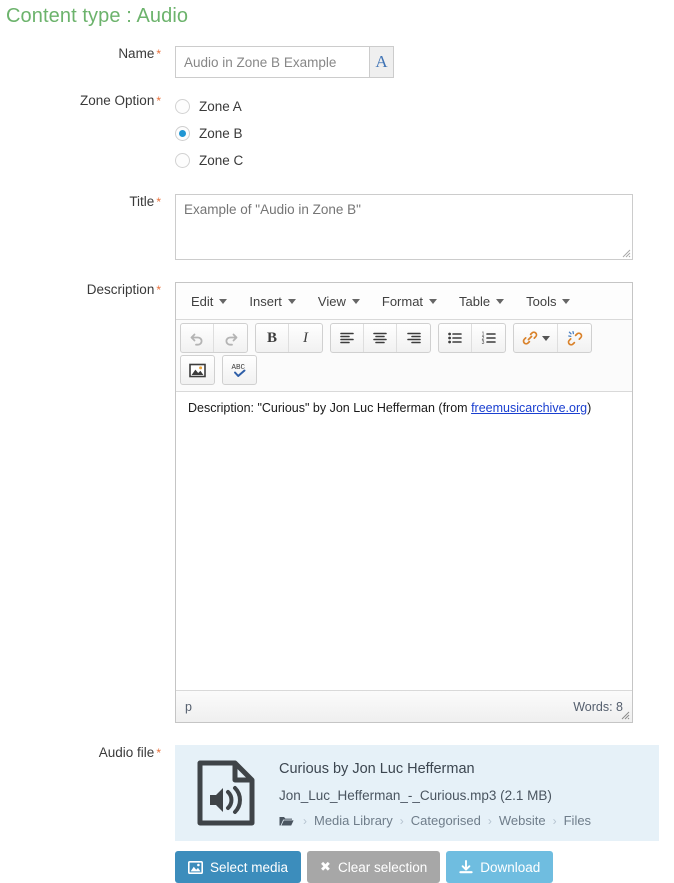 This screenshot has width=674, height=883. I want to click on editor-element-path: p, so click(188, 707).